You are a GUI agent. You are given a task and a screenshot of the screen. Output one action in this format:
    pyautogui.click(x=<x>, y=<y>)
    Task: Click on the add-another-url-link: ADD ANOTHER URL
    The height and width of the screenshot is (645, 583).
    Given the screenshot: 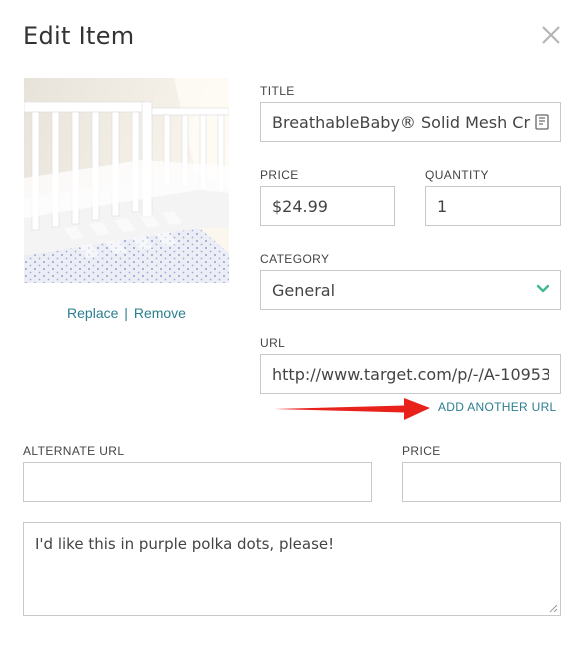 What is the action you would take?
    pyautogui.click(x=497, y=407)
    